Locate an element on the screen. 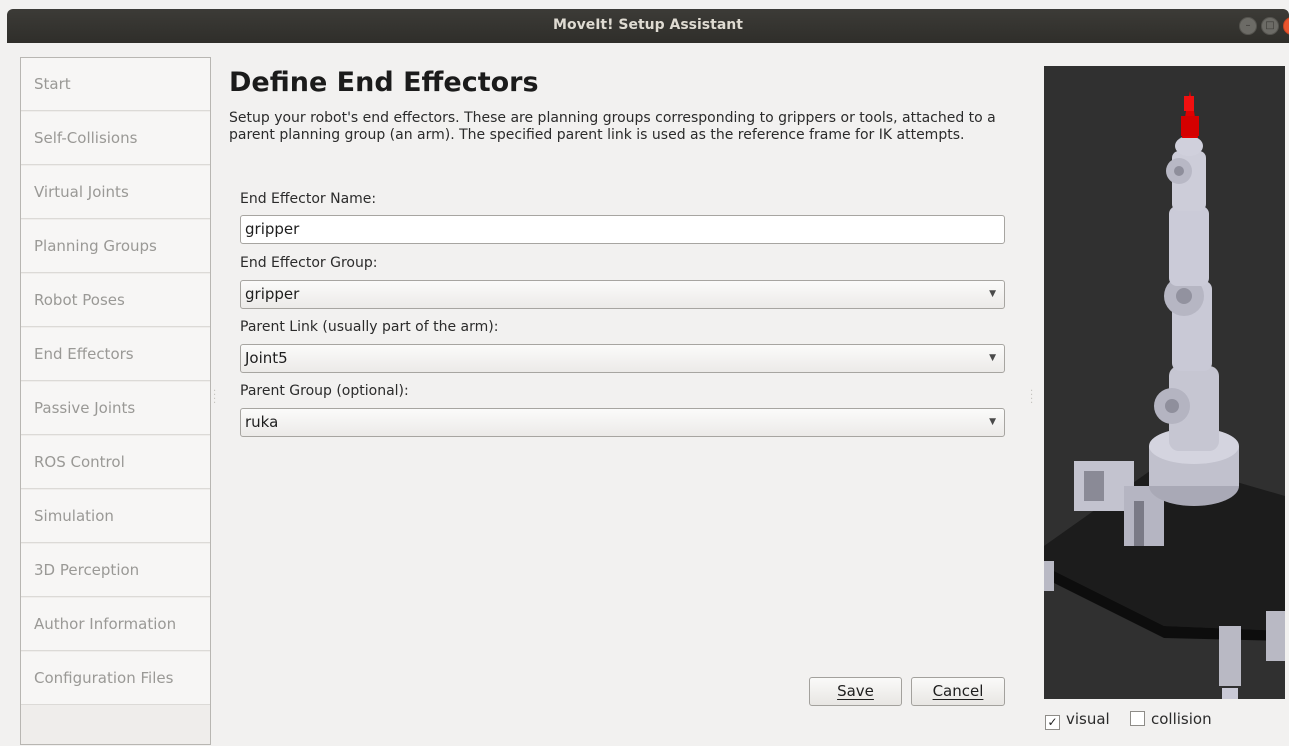 The image size is (1289, 746). parent-link-select: Joint5 ▼ is located at coordinates (622, 358).